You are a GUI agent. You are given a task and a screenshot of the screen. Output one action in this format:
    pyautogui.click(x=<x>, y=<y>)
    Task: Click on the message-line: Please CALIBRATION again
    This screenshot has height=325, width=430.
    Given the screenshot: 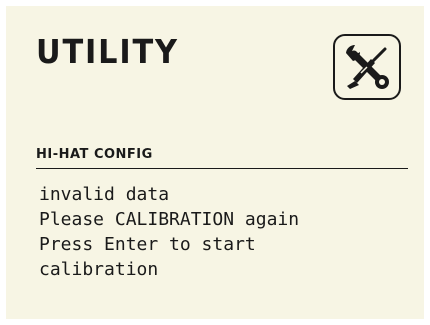 What is the action you would take?
    pyautogui.click(x=169, y=219)
    